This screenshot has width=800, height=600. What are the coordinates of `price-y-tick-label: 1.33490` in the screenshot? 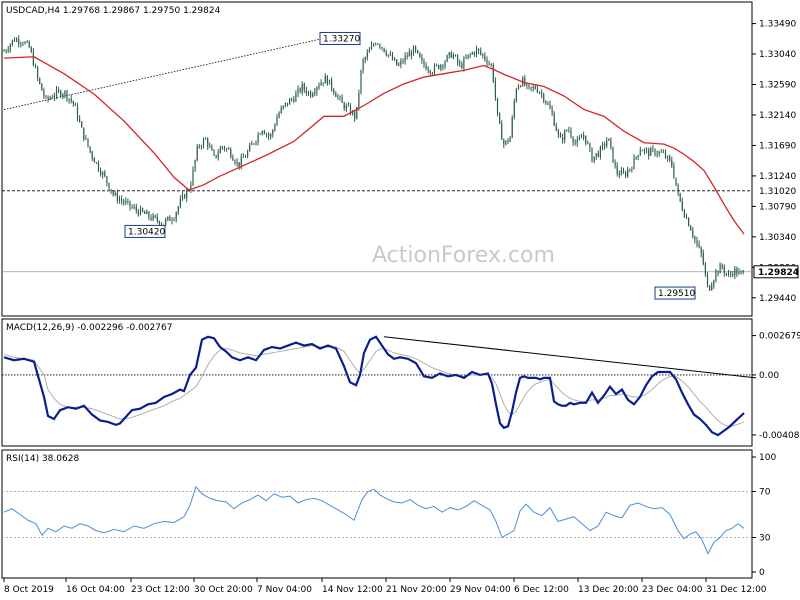 It's located at (777, 25).